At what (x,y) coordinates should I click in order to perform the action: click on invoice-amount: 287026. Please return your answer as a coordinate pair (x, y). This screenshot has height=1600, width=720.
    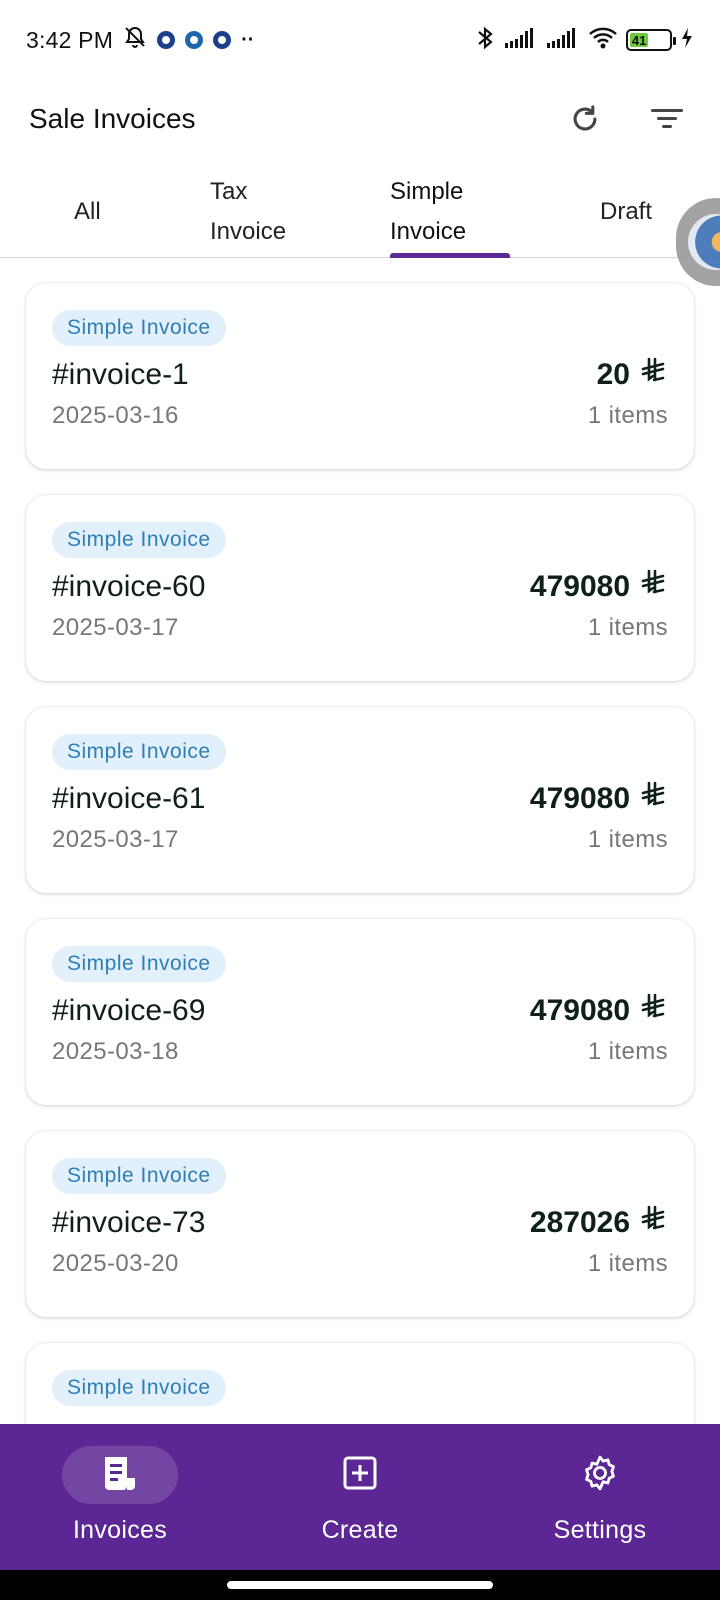
    Looking at the image, I should click on (599, 1223).